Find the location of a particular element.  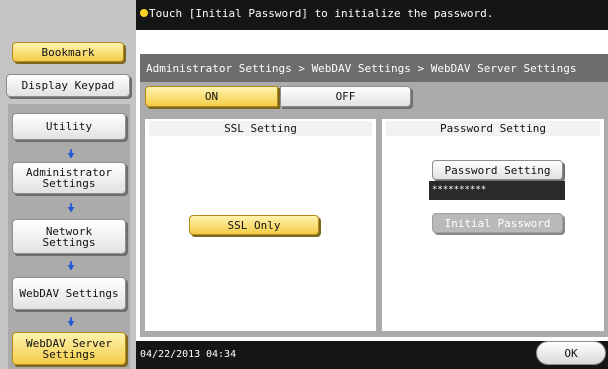

password-value-field: ********** is located at coordinates (497, 190).